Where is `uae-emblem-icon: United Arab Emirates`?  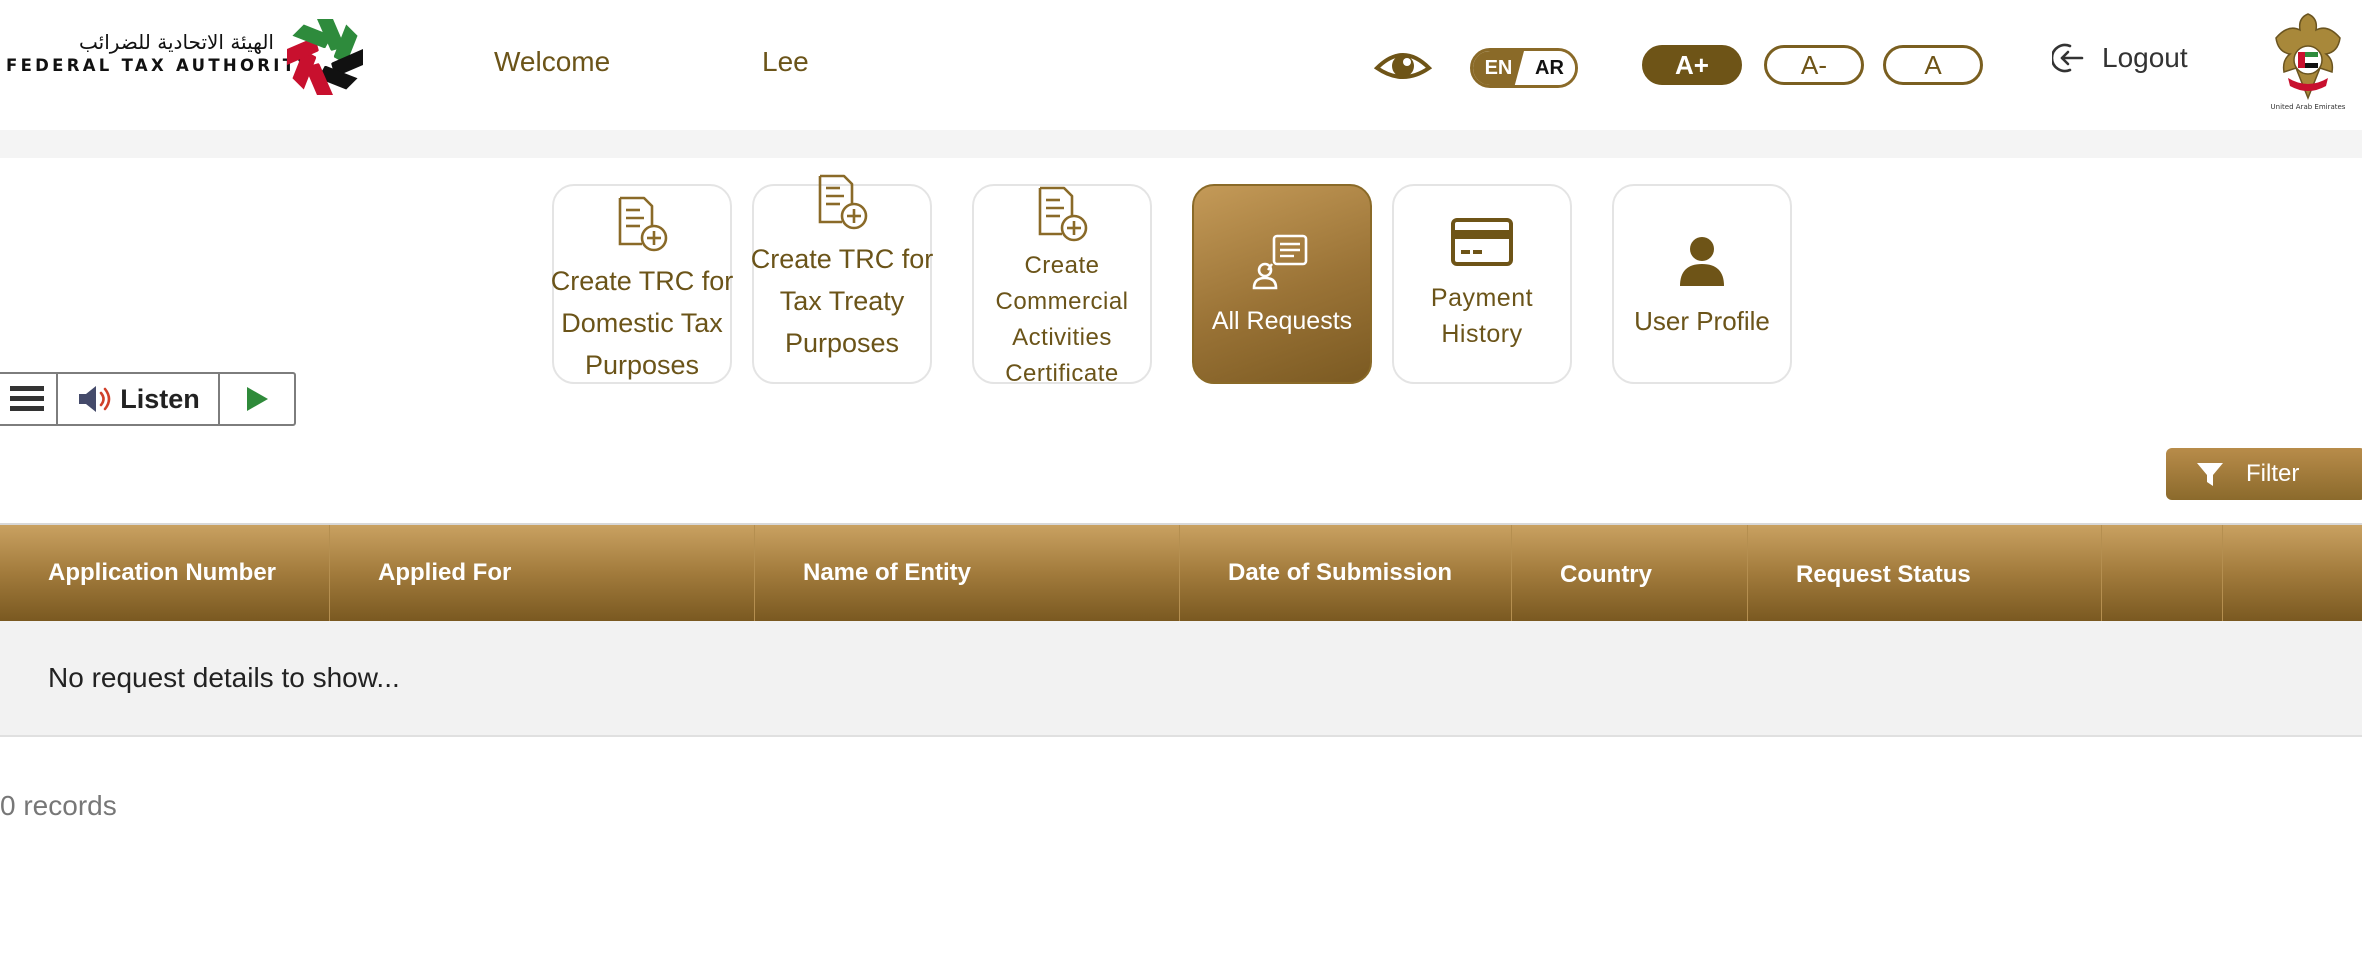
uae-emblem-icon: United Arab Emirates is located at coordinates (2308, 62).